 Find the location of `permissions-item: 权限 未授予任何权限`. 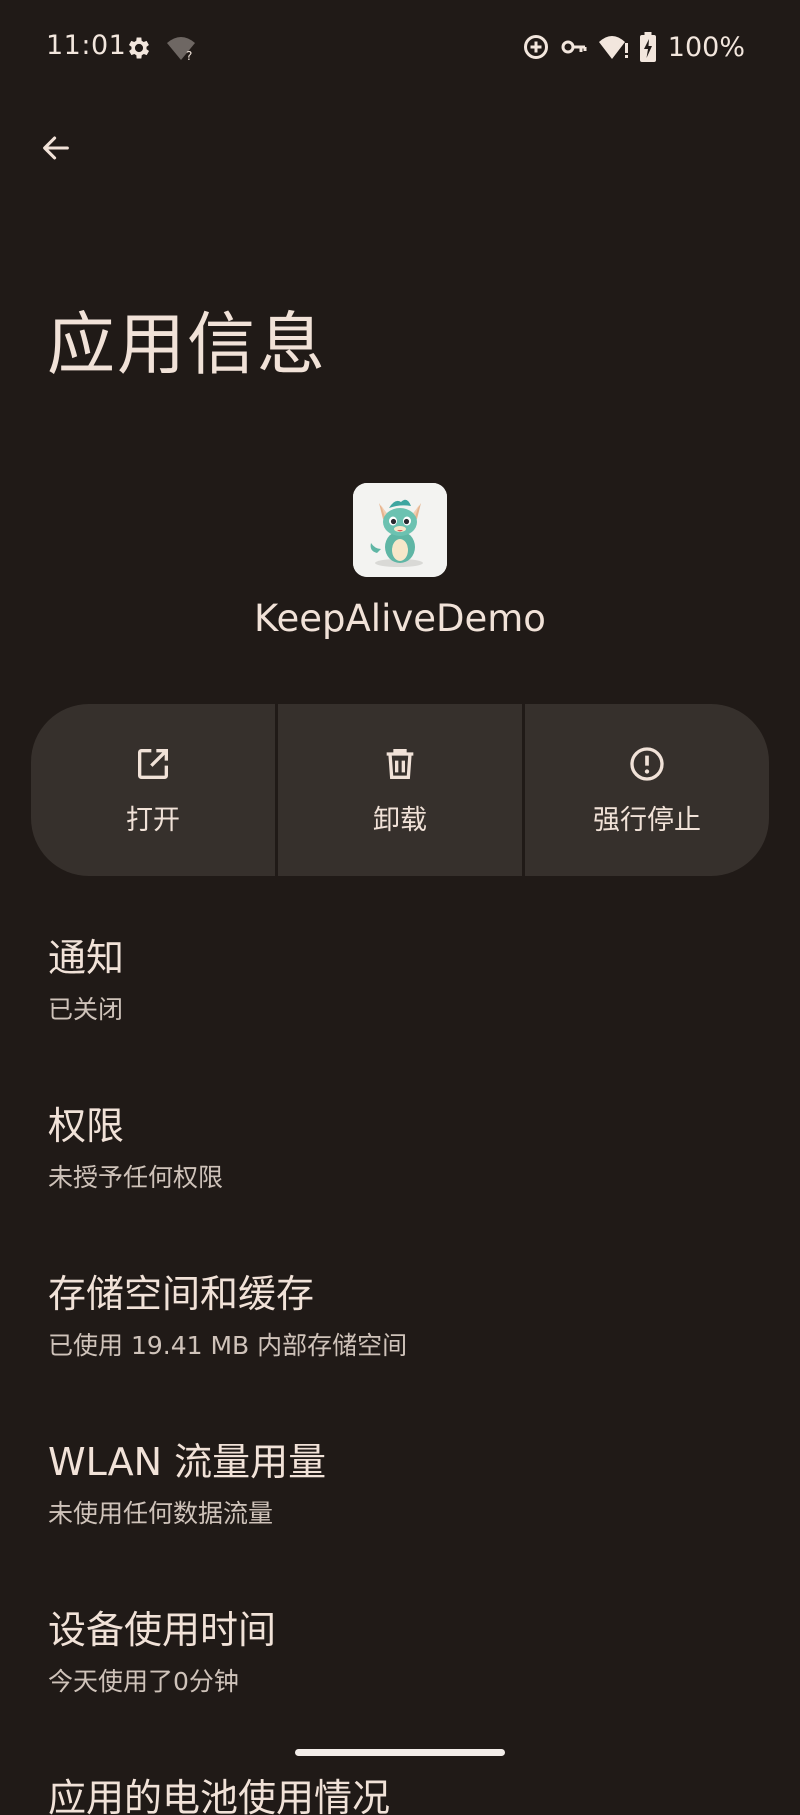

permissions-item: 权限 未授予任何权限 is located at coordinates (408, 1189).